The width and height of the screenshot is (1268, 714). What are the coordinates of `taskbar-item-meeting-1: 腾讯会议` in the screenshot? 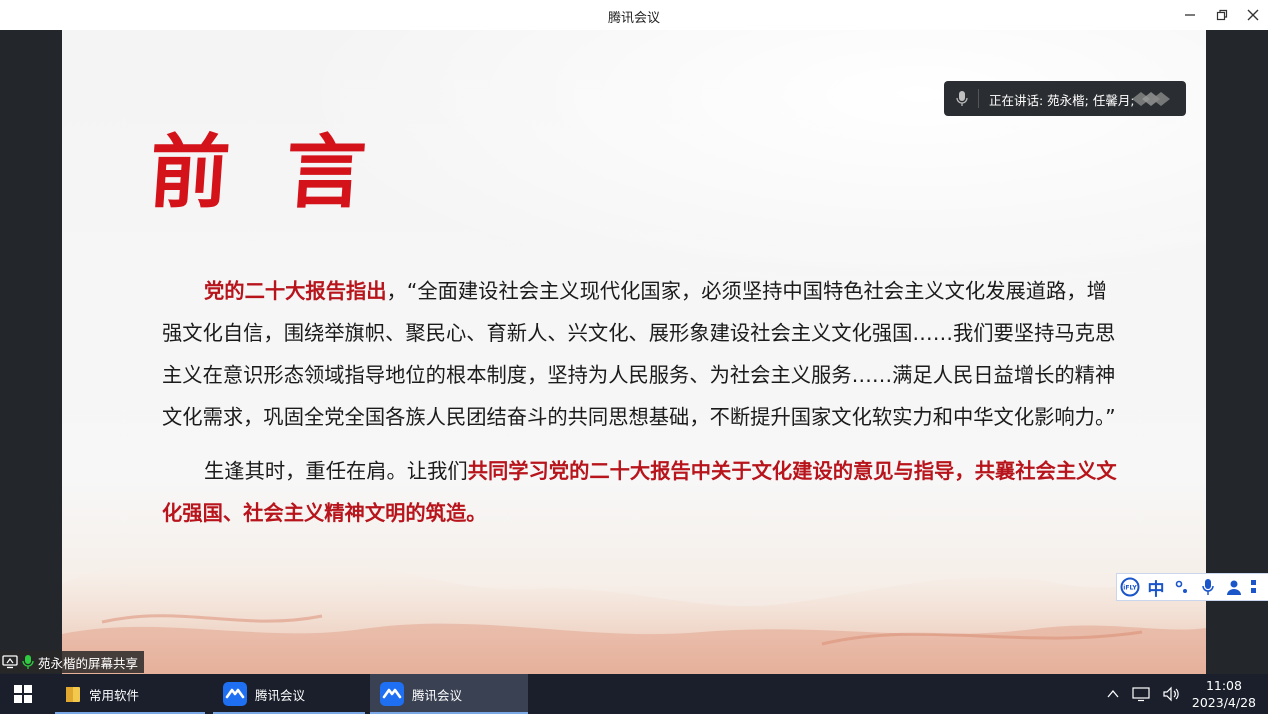 It's located at (289, 694).